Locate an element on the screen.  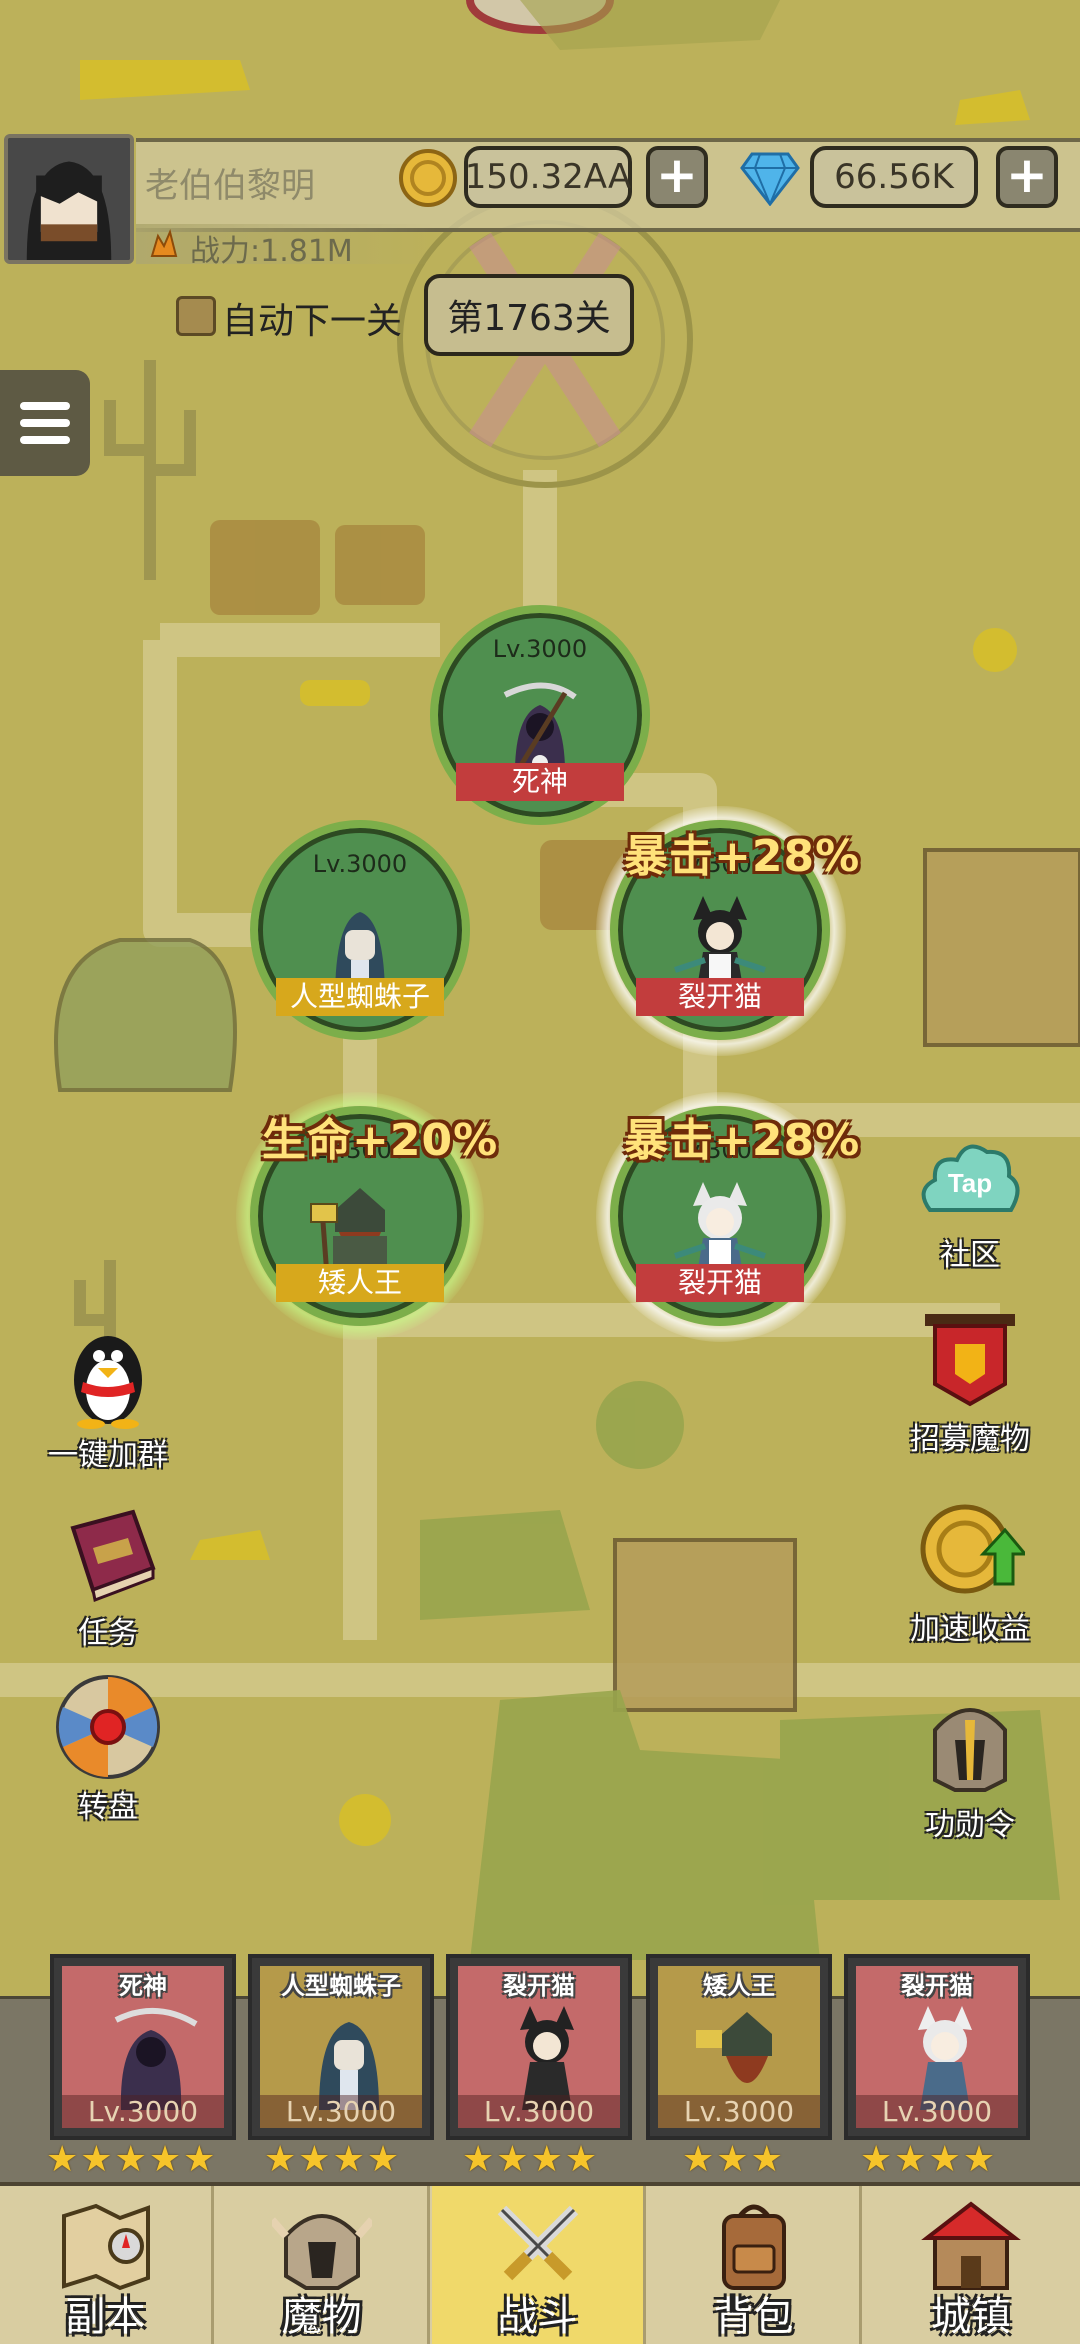
tab-dungeon: 副本 is located at coordinates (107, 2265).